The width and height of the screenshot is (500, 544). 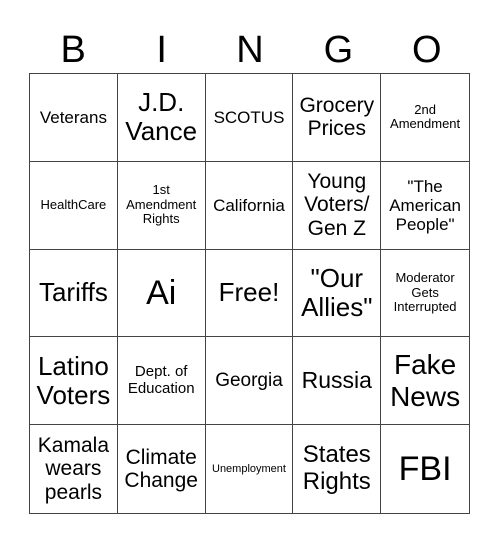 I want to click on cell-label: Fake News, so click(x=425, y=380).